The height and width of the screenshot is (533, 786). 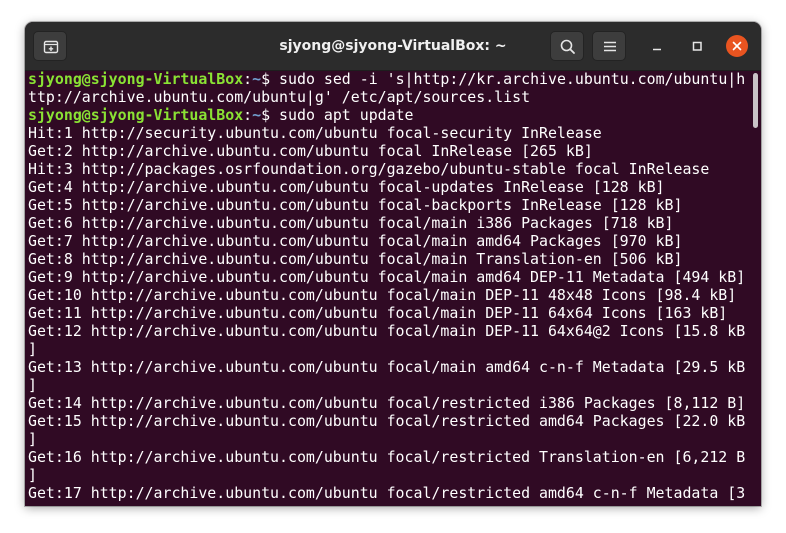 I want to click on maximize-button, so click(x=697, y=46).